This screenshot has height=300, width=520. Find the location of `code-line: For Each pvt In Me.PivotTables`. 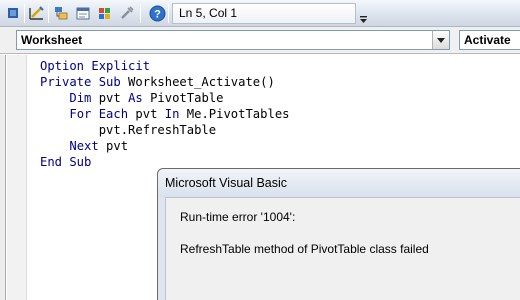

code-line: For Each pvt In Me.PivotTables is located at coordinates (165, 114).